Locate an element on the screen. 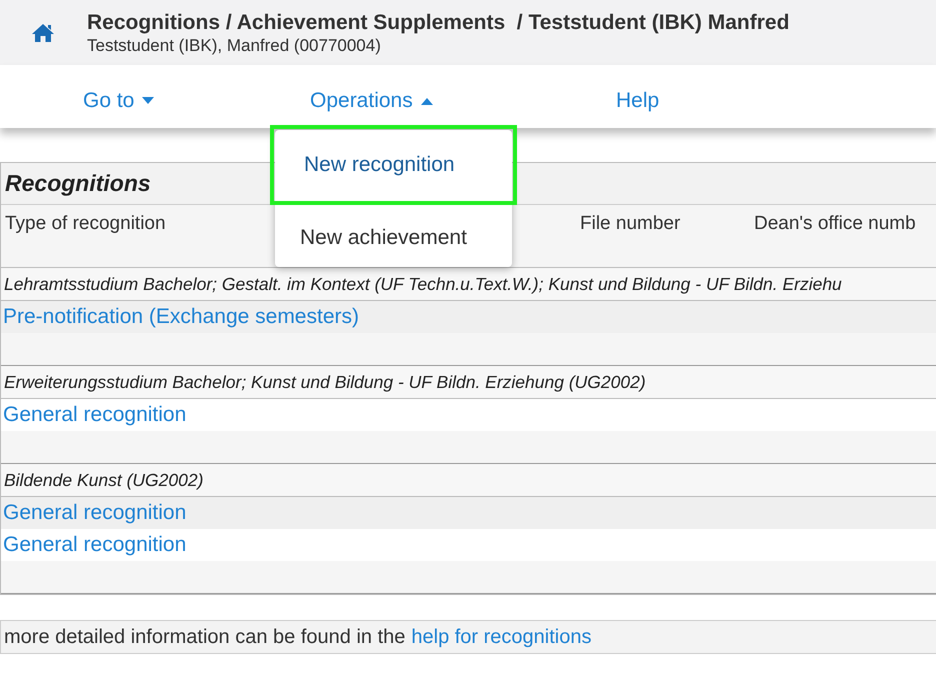 The image size is (936, 682). help-link: help for recognitions is located at coordinates (501, 637).